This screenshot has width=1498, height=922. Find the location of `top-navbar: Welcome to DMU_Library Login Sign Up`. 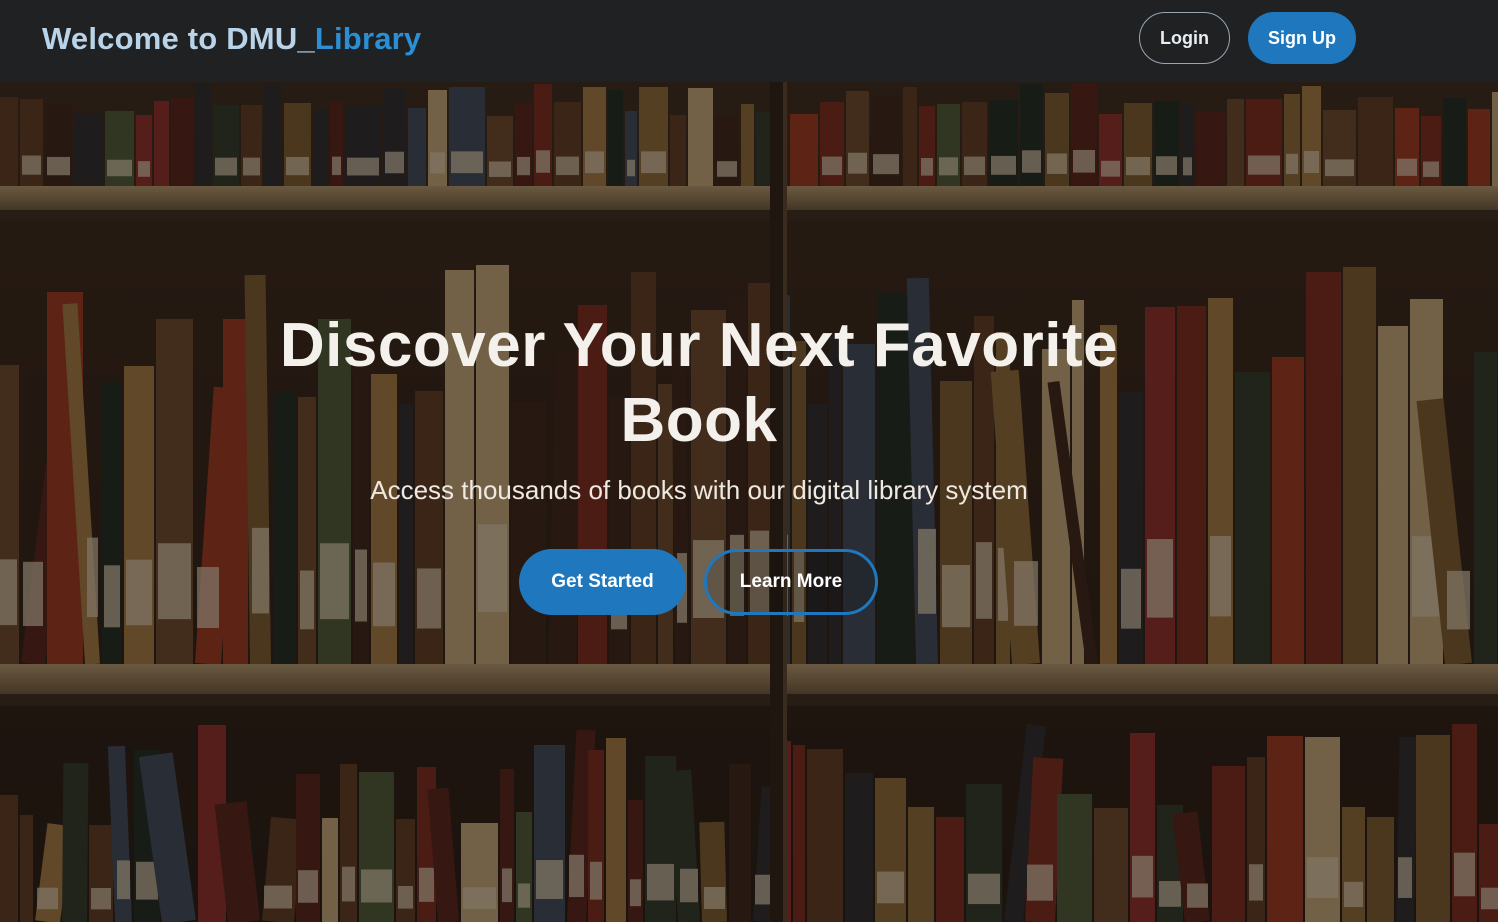

top-navbar: Welcome to DMU_Library Login Sign Up is located at coordinates (749, 41).